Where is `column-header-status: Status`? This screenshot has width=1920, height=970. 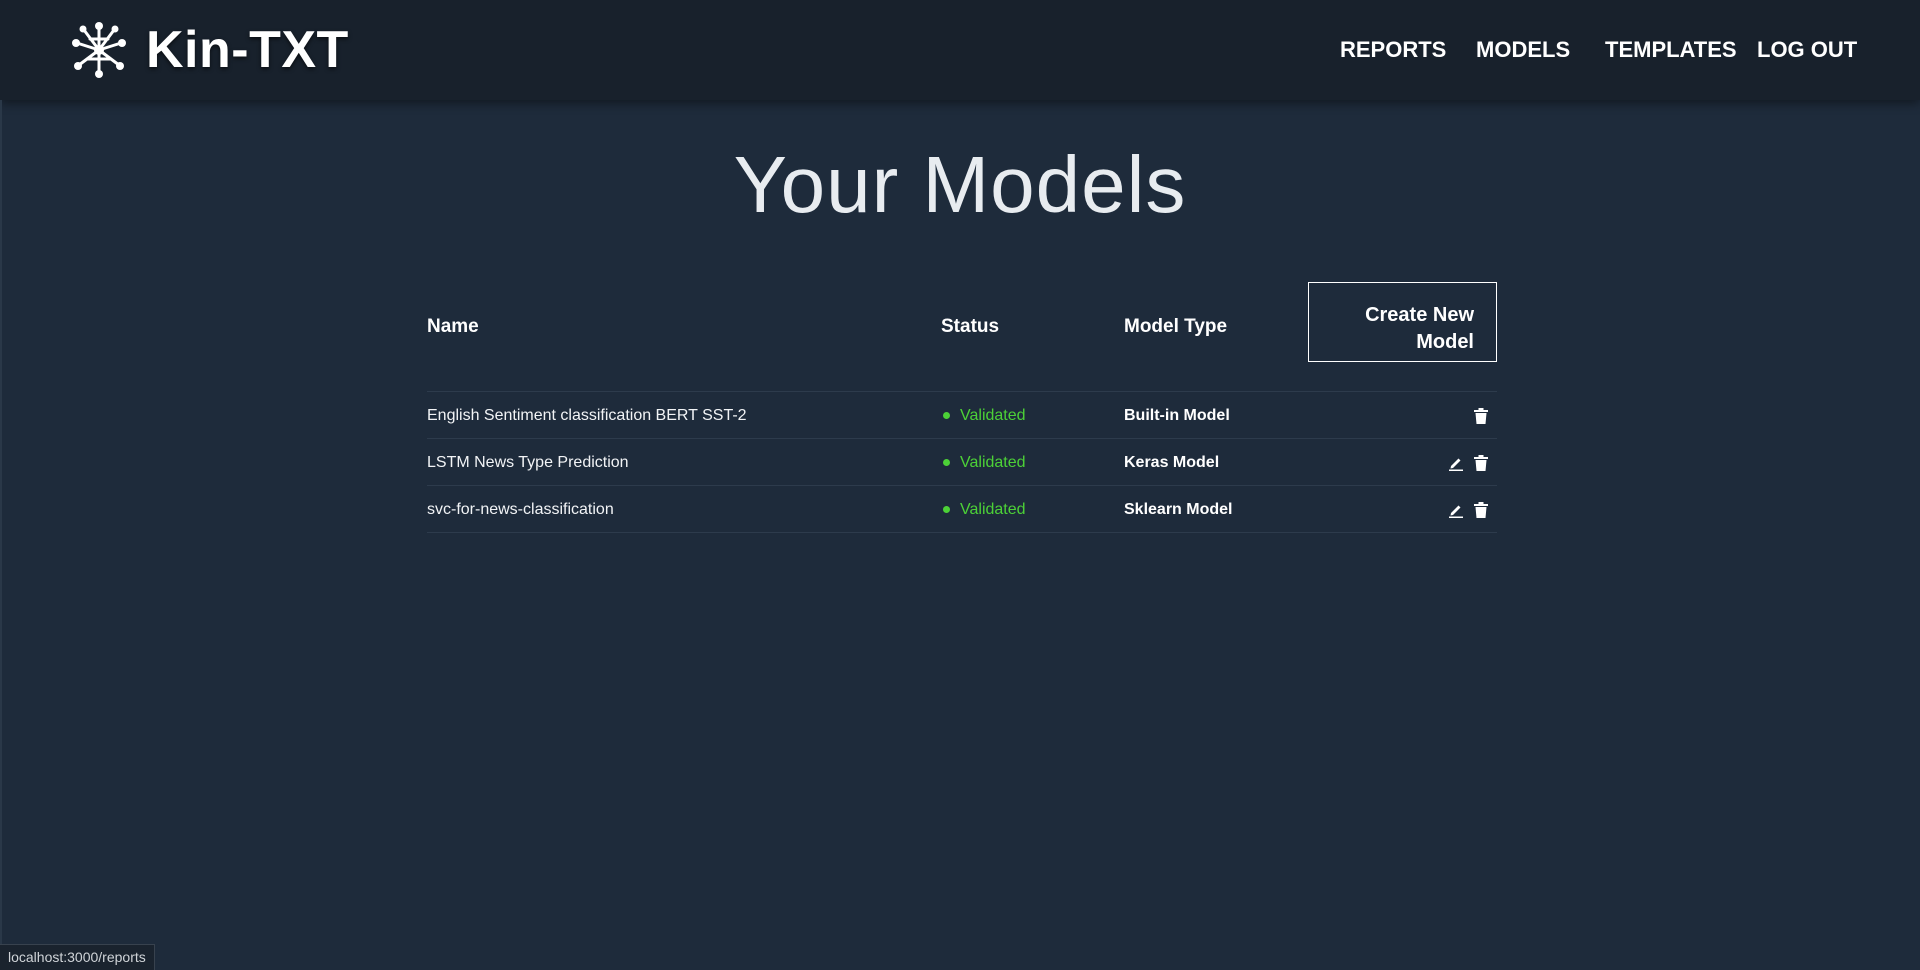
column-header-status: Status is located at coordinates (970, 326).